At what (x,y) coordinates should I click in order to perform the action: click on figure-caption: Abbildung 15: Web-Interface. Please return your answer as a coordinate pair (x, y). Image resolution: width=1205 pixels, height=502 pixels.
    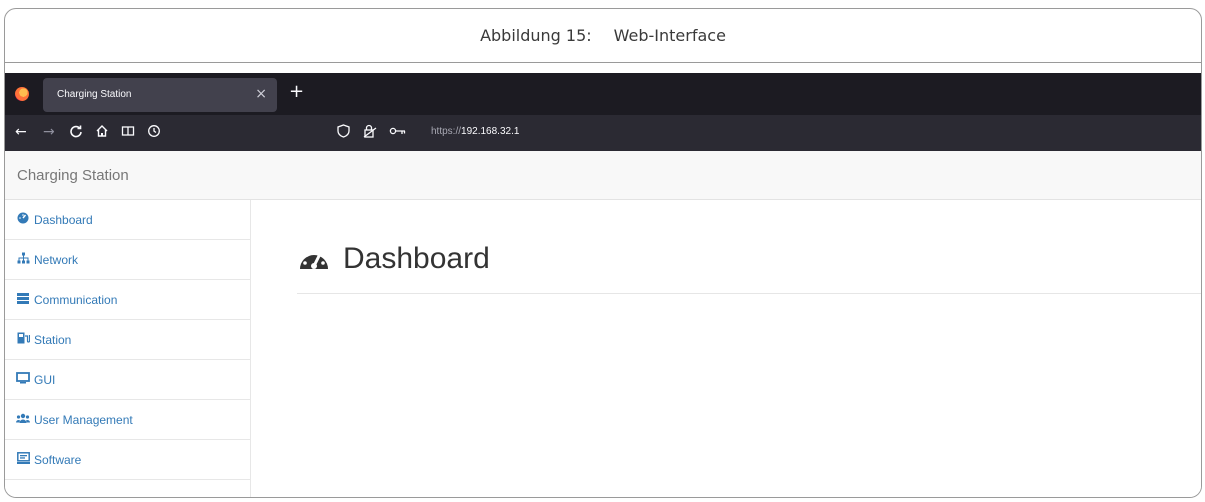
    Looking at the image, I should click on (603, 36).